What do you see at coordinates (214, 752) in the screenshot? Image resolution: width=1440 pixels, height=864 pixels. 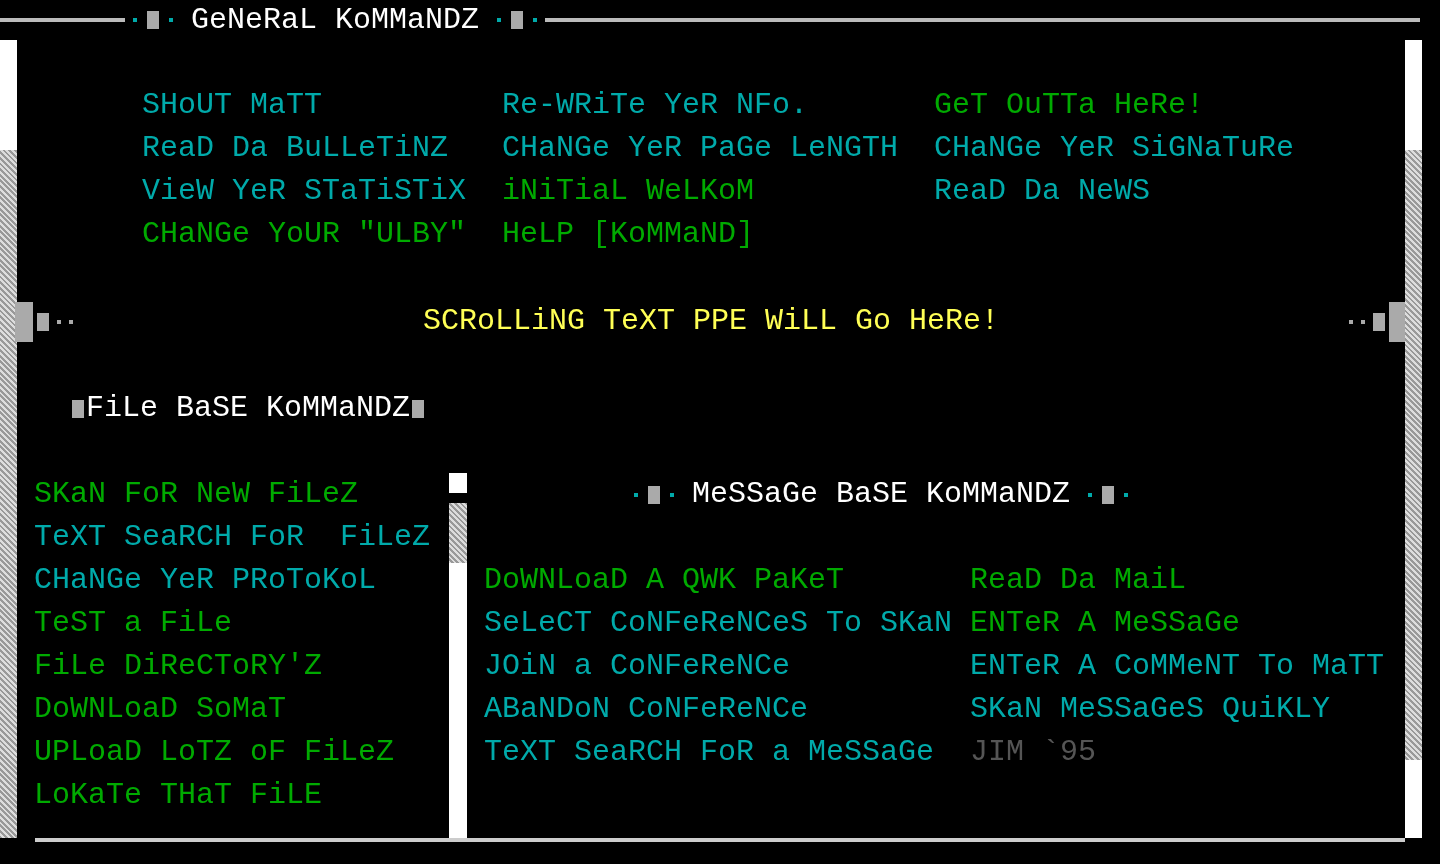 I see `menu-command: UPLoaD LoTZ oF FiLeZ` at bounding box center [214, 752].